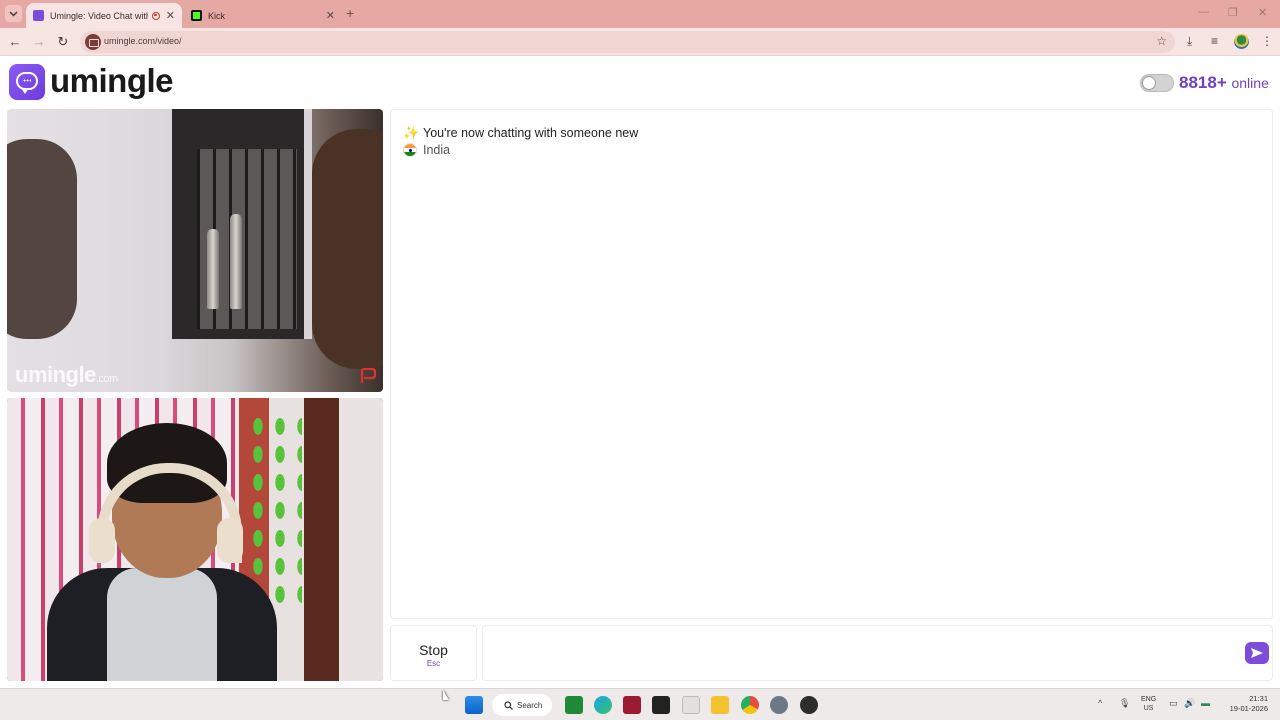  I want to click on network-icon: ▭, so click(1173, 703).